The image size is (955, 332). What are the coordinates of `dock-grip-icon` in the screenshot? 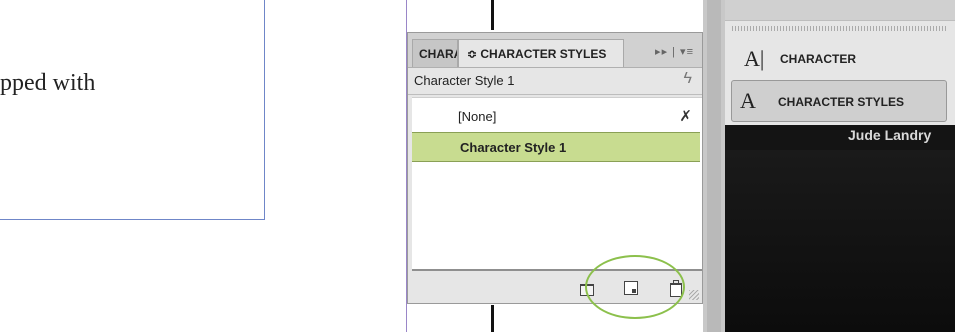 It's located at (840, 28).